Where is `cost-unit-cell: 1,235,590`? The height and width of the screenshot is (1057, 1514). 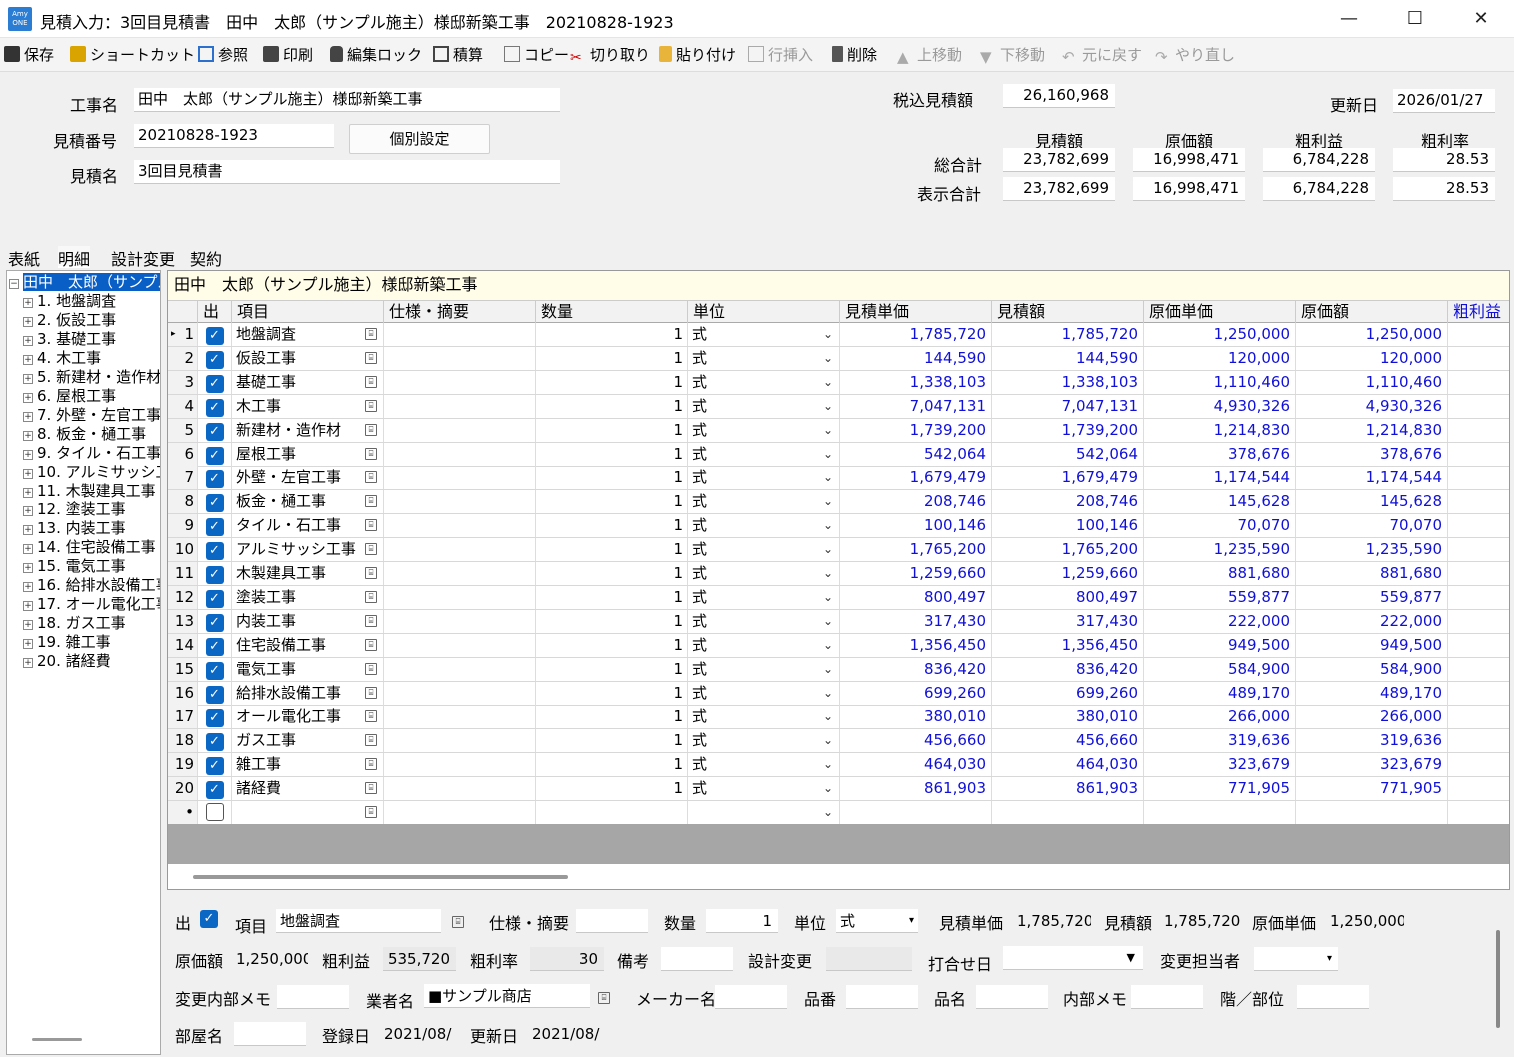
cost-unit-cell: 1,235,590 is located at coordinates (1220, 550).